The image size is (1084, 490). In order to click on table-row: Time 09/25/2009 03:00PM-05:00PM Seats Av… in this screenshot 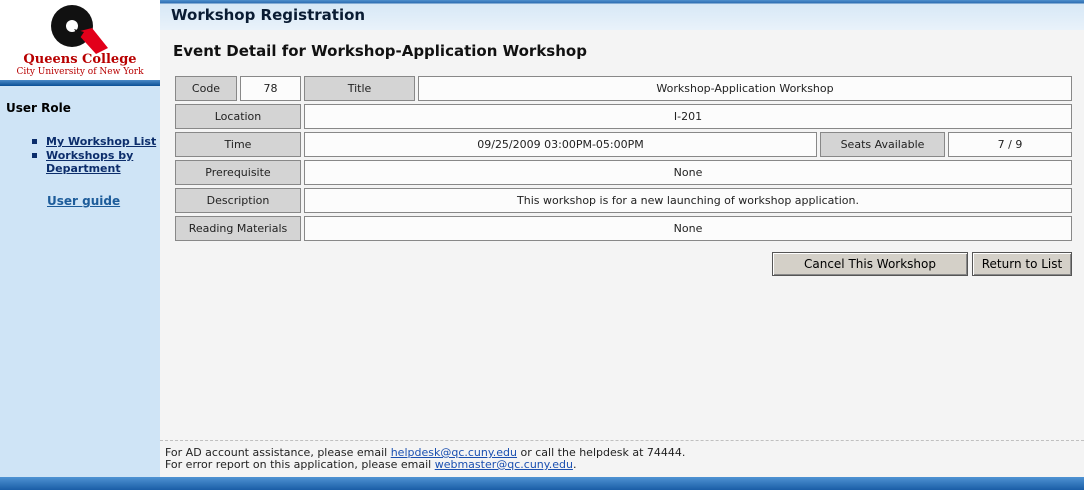, I will do `click(624, 144)`.